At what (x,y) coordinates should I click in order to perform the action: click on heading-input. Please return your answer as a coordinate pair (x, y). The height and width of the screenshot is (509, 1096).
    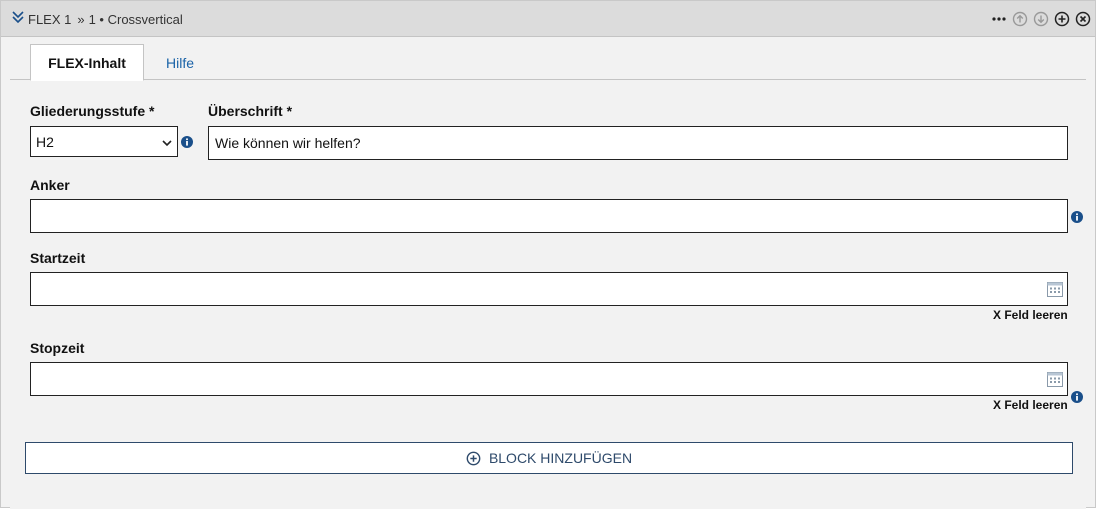
    Looking at the image, I should click on (638, 143).